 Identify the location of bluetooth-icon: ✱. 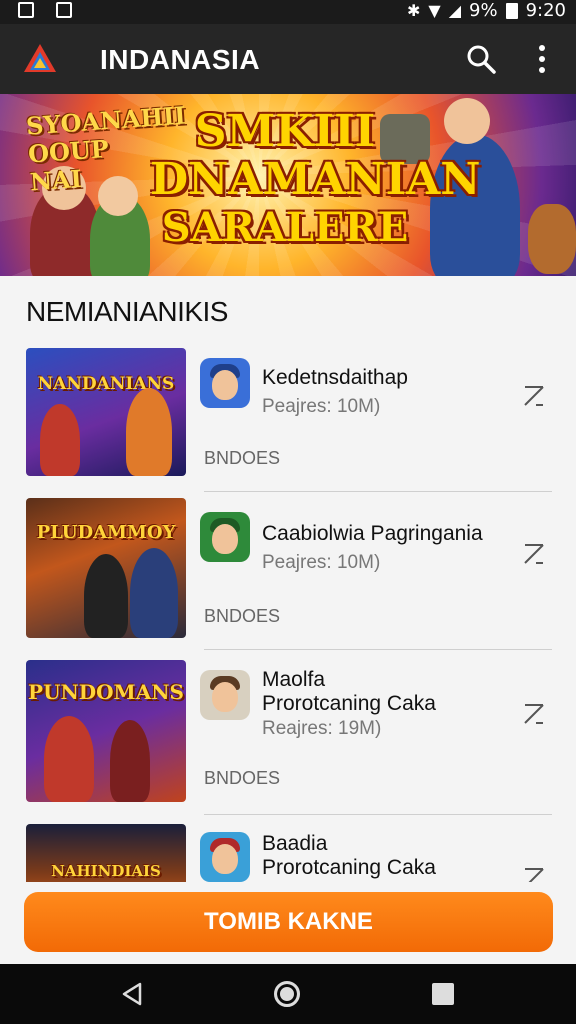
(413, 10).